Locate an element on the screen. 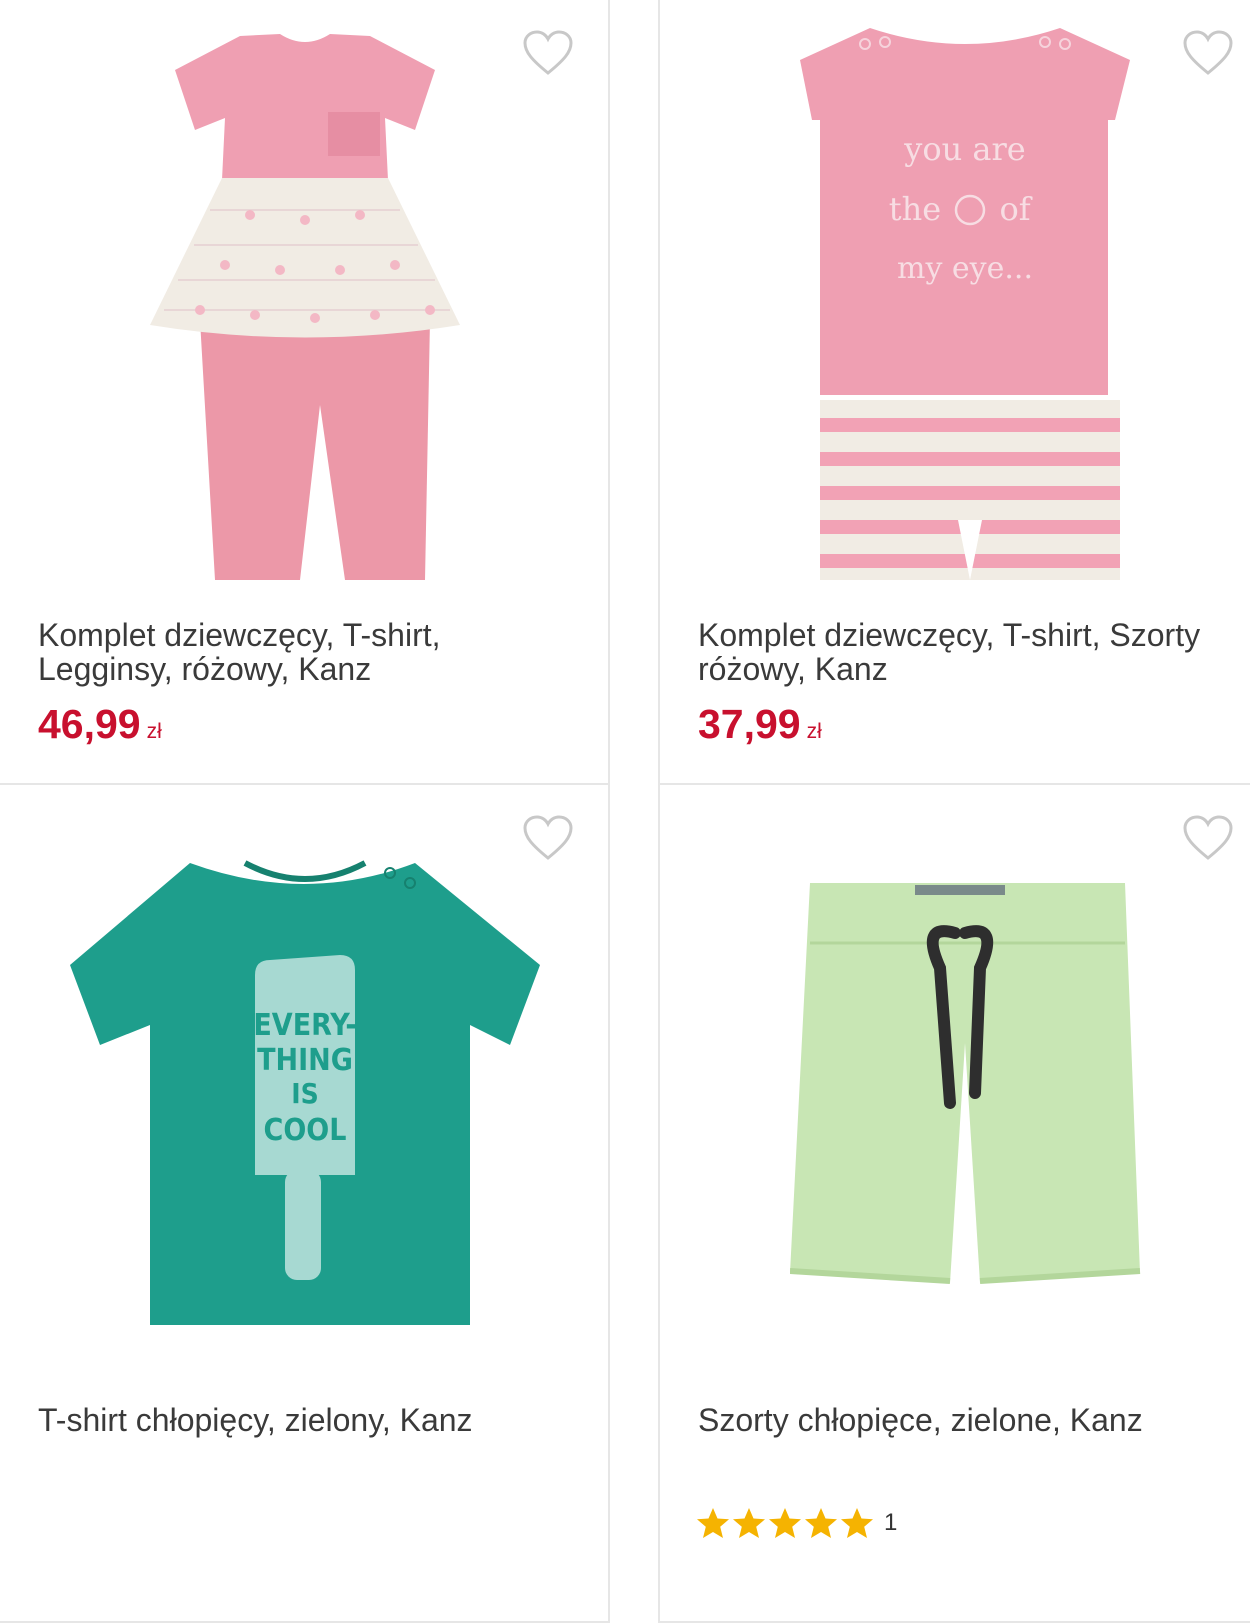  shirt-print-text: of is located at coordinates (1015, 209).